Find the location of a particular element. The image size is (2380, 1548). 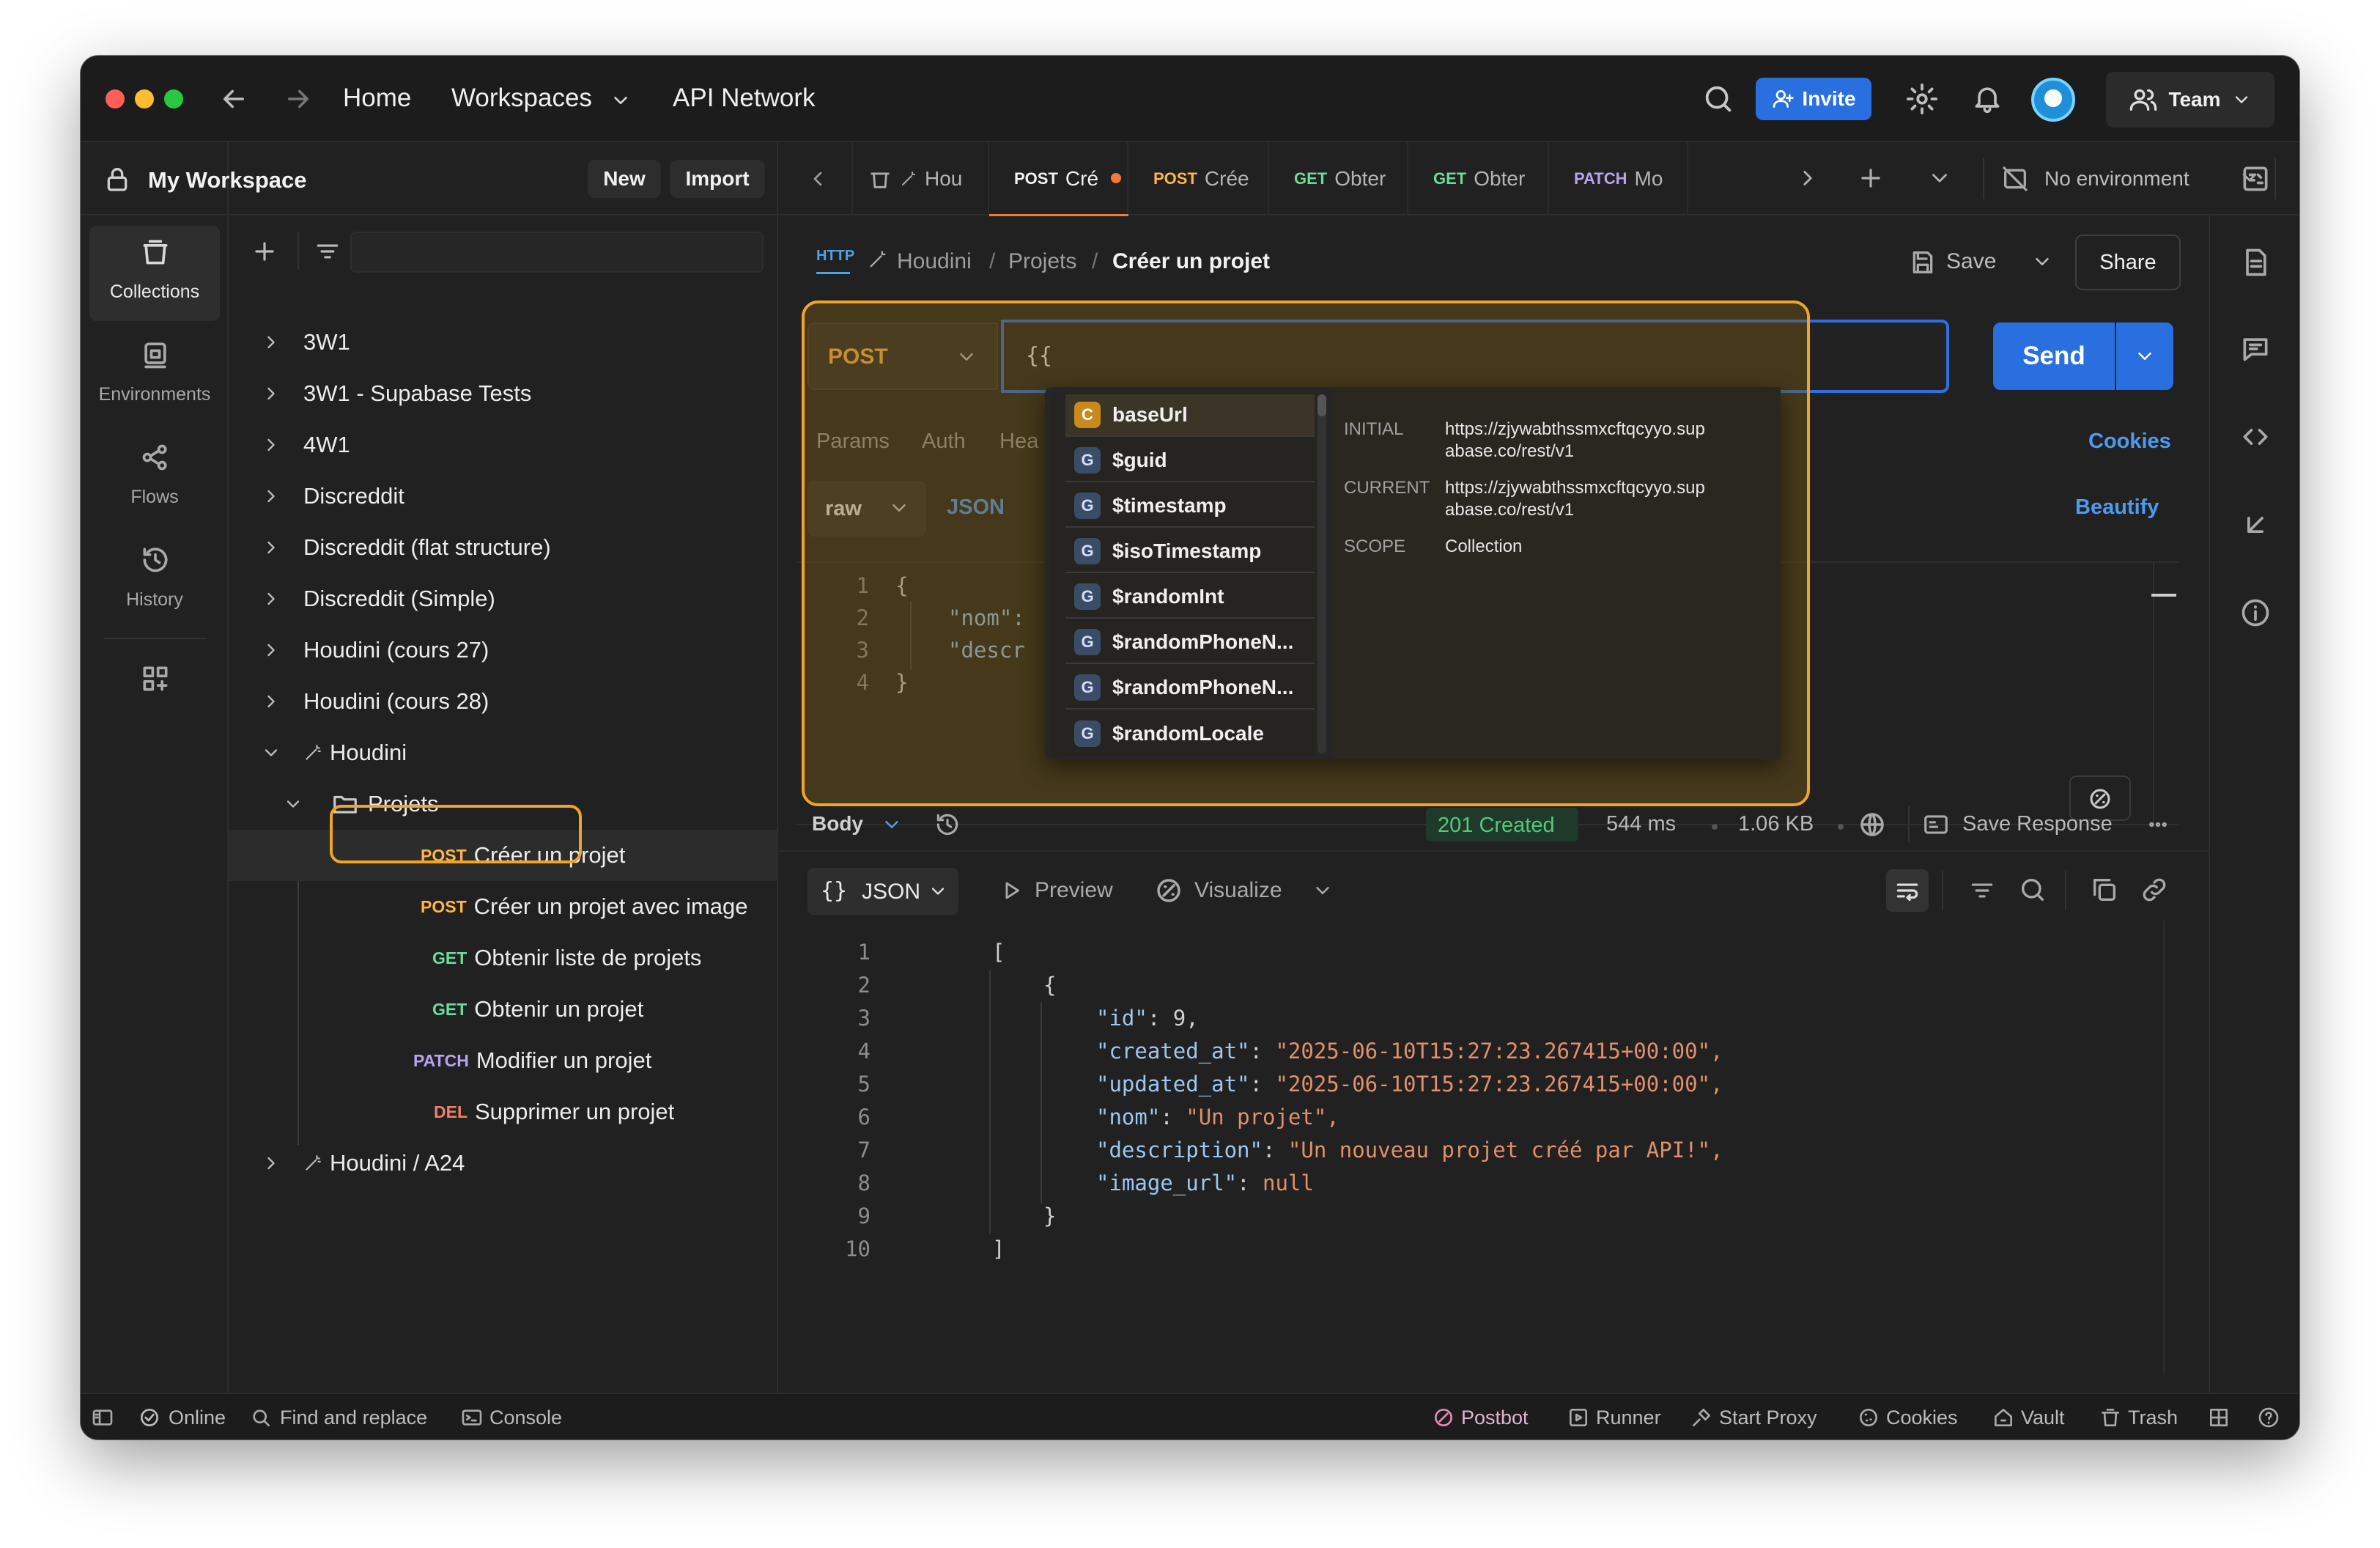

save-response-icon is located at coordinates (1936, 824).